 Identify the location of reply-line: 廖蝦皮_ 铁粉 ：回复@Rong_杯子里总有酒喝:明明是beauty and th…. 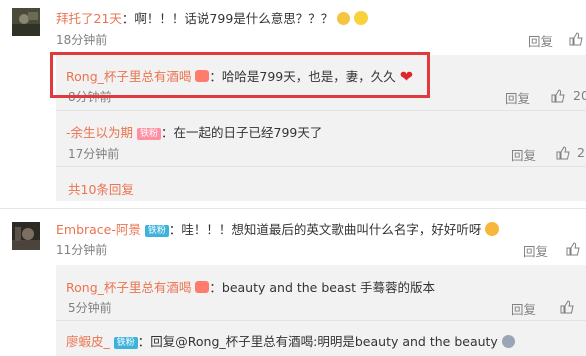
(290, 340).